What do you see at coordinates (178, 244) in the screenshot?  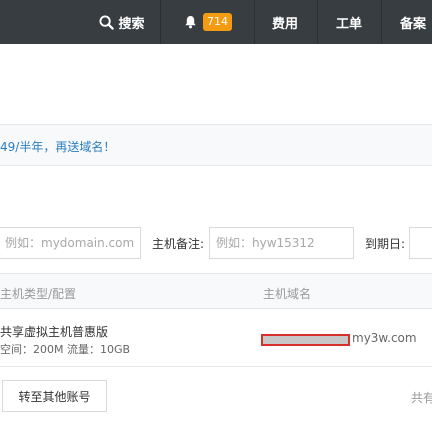 I see `remark-label: 主机备注:` at bounding box center [178, 244].